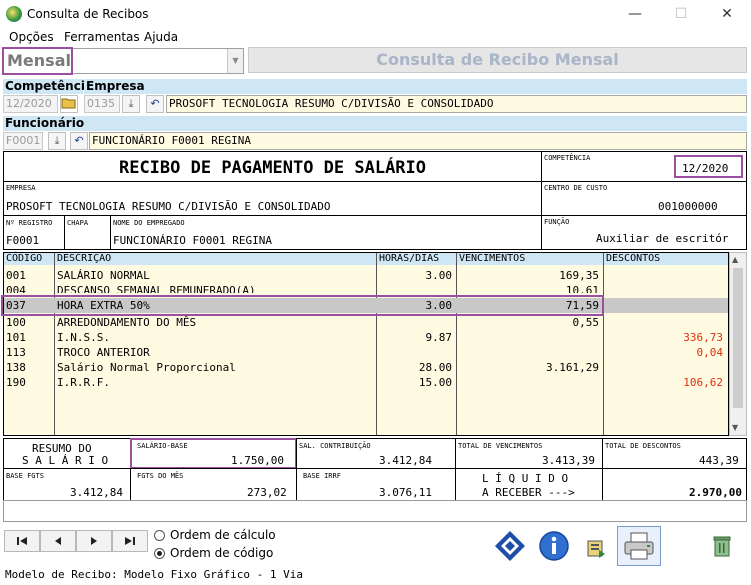 The width and height of the screenshot is (751, 585). I want to click on trash-icon, so click(722, 546).